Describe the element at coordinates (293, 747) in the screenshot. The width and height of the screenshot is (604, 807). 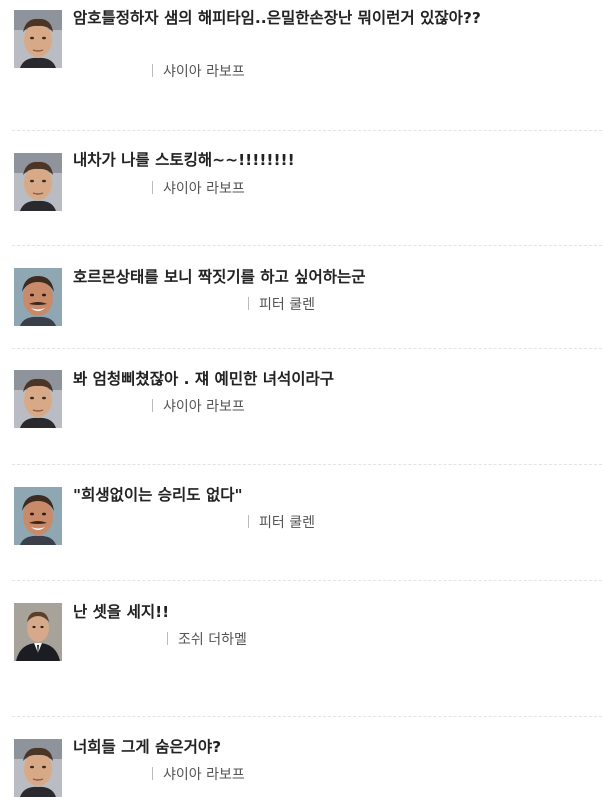
I see `quote-text: 너희들 그게 숨은거야?` at that location.